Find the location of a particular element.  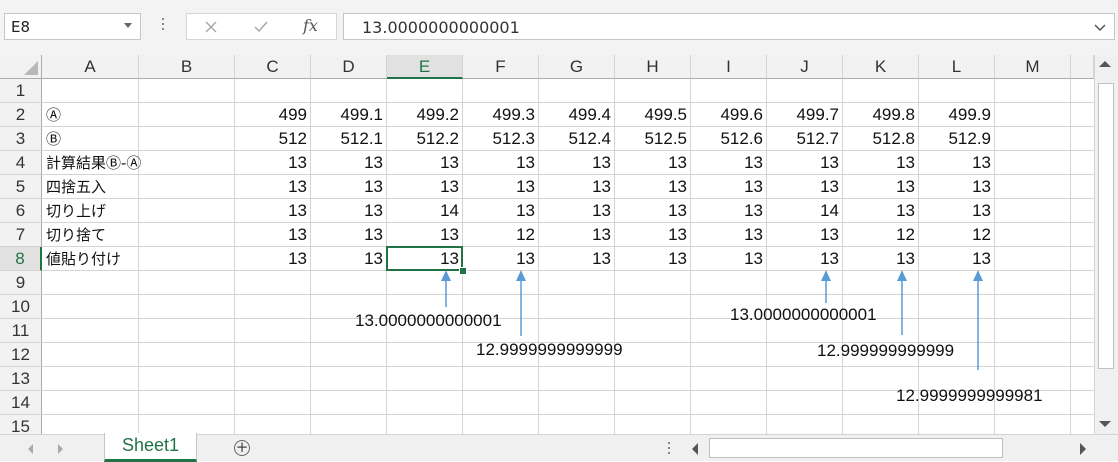

cell-i3: 512.6 is located at coordinates (729, 139).